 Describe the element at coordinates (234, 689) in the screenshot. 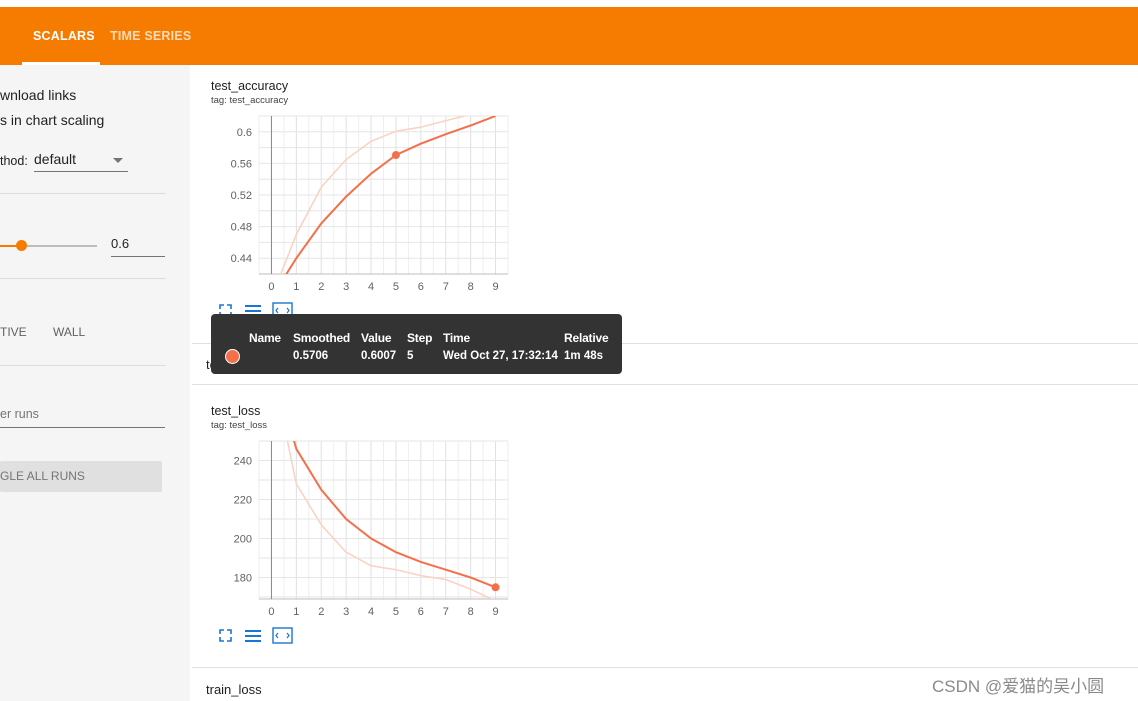

I see `section-header-train-loss: train_loss` at that location.